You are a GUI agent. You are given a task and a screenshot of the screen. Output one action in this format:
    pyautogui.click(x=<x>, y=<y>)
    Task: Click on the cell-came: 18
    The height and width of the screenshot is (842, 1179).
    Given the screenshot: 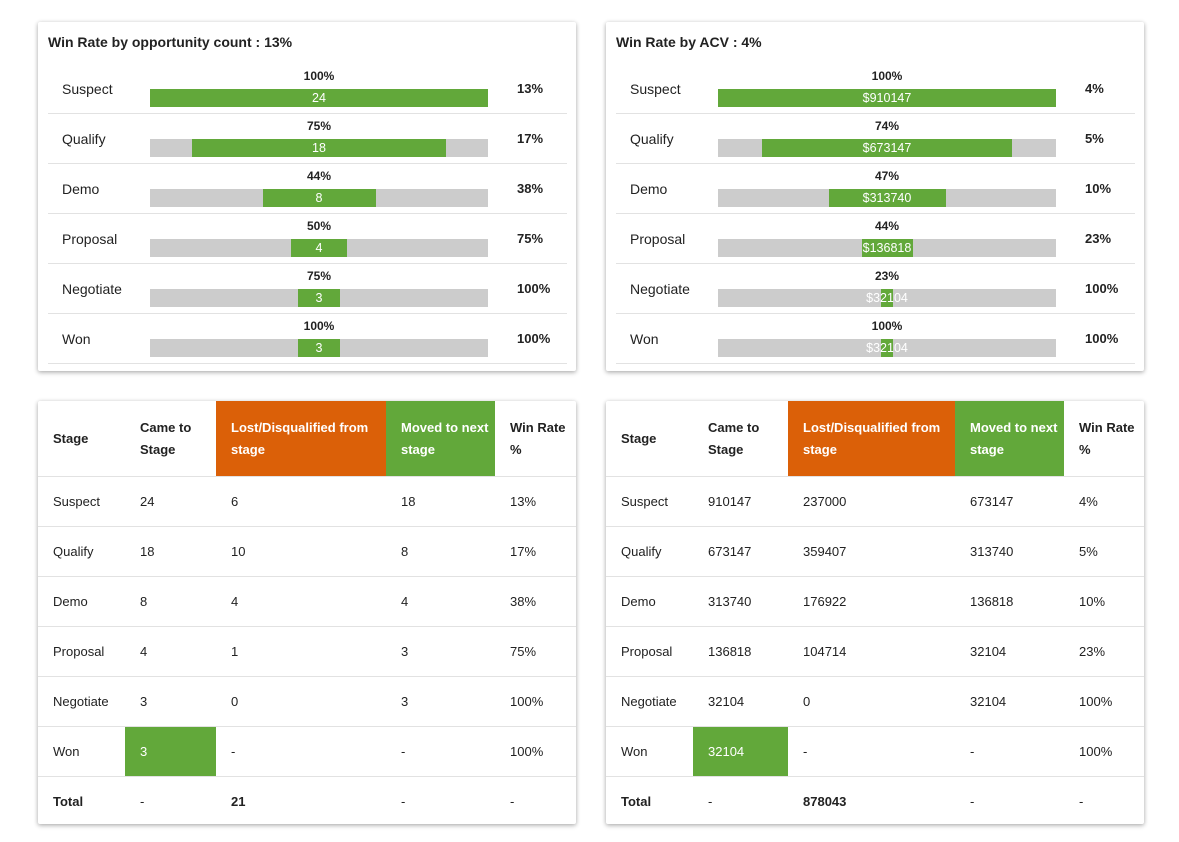 What is the action you would take?
    pyautogui.click(x=170, y=551)
    